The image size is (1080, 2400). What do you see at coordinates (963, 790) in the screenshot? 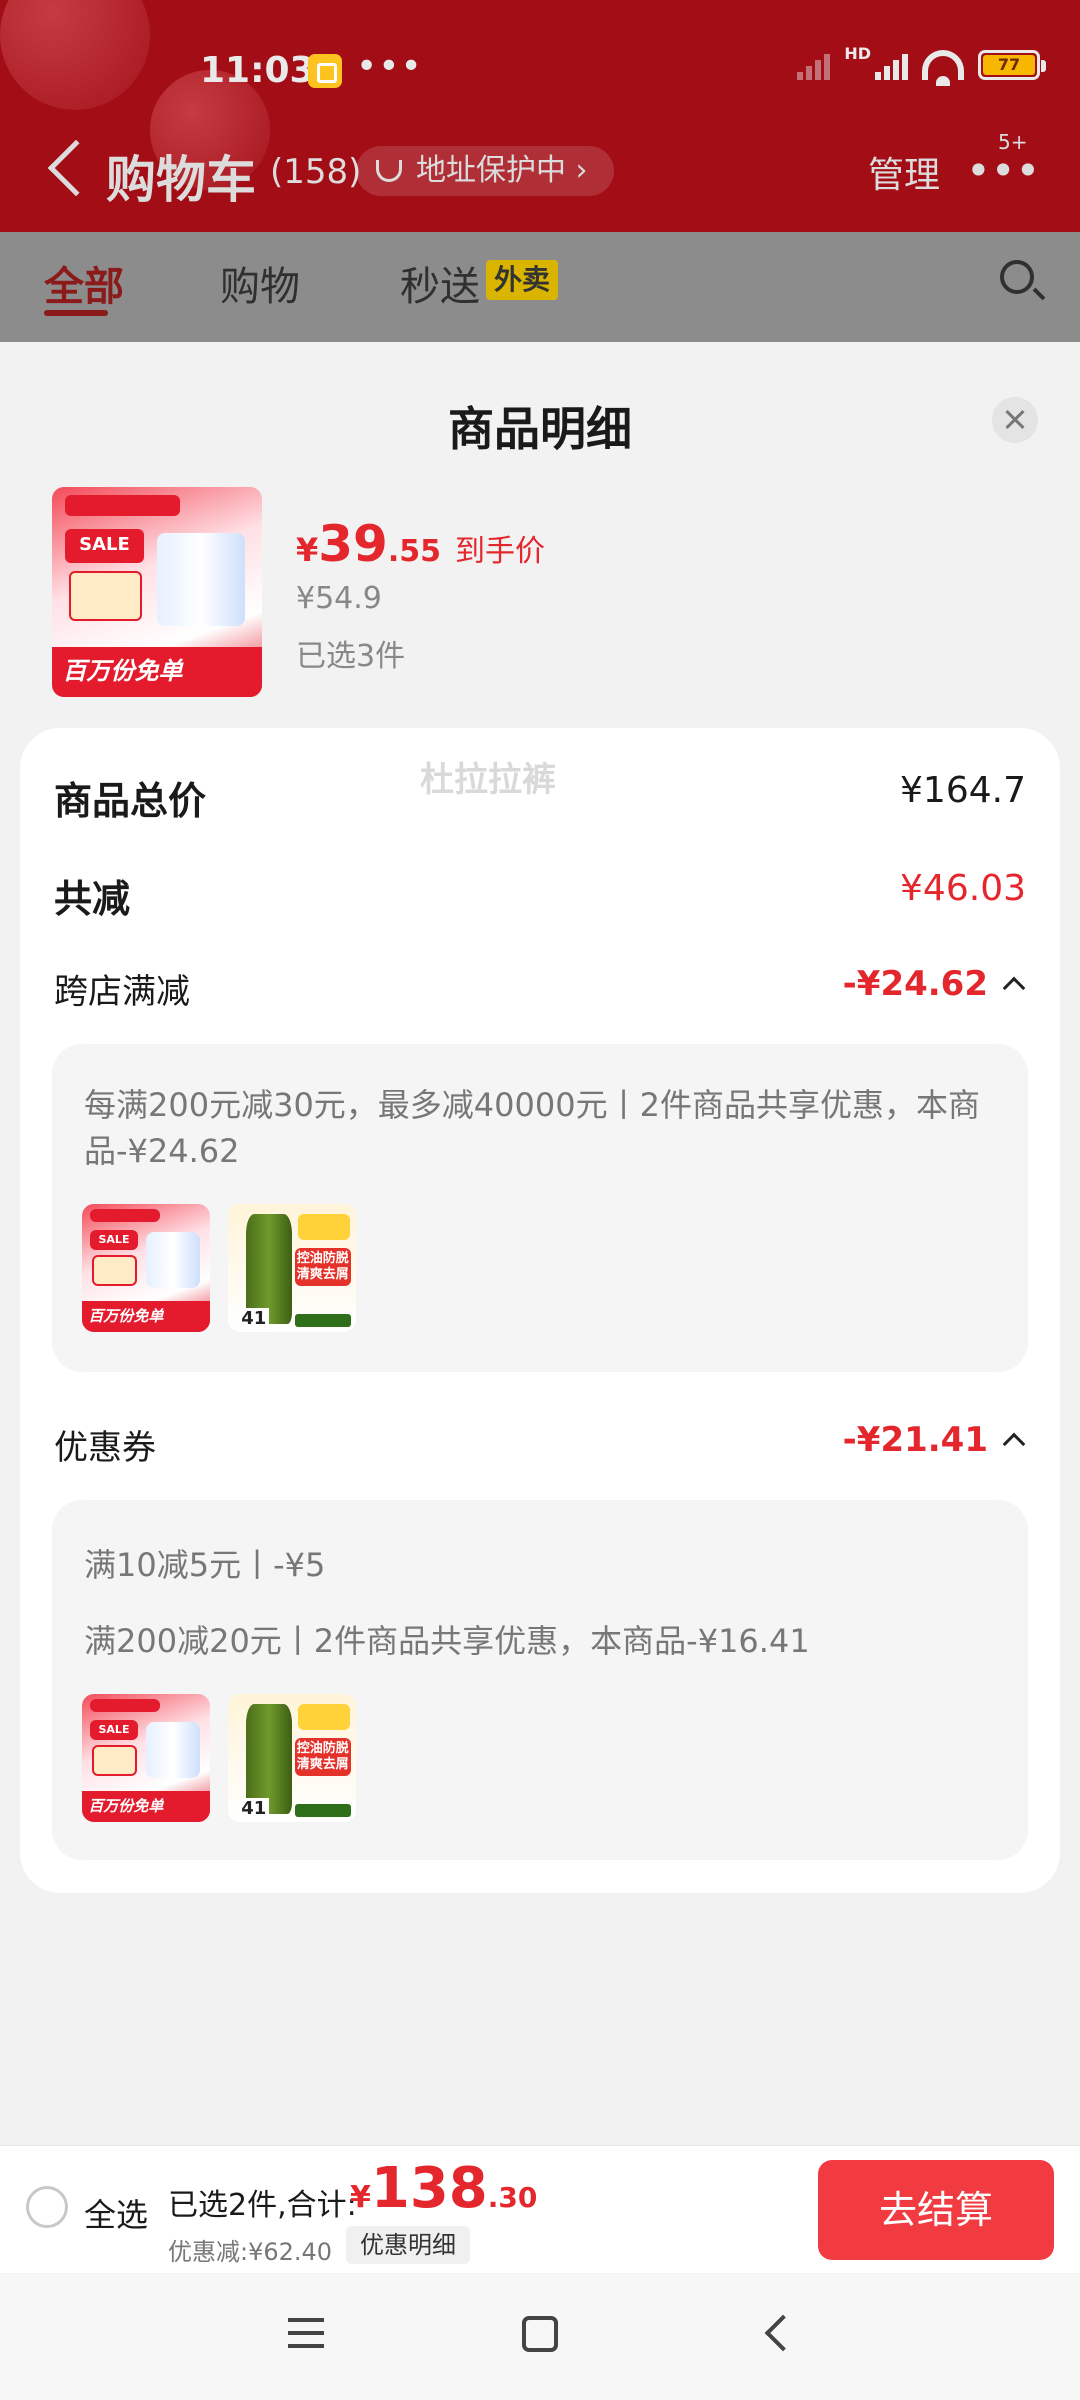
I see `total-value: ¥164.7` at bounding box center [963, 790].